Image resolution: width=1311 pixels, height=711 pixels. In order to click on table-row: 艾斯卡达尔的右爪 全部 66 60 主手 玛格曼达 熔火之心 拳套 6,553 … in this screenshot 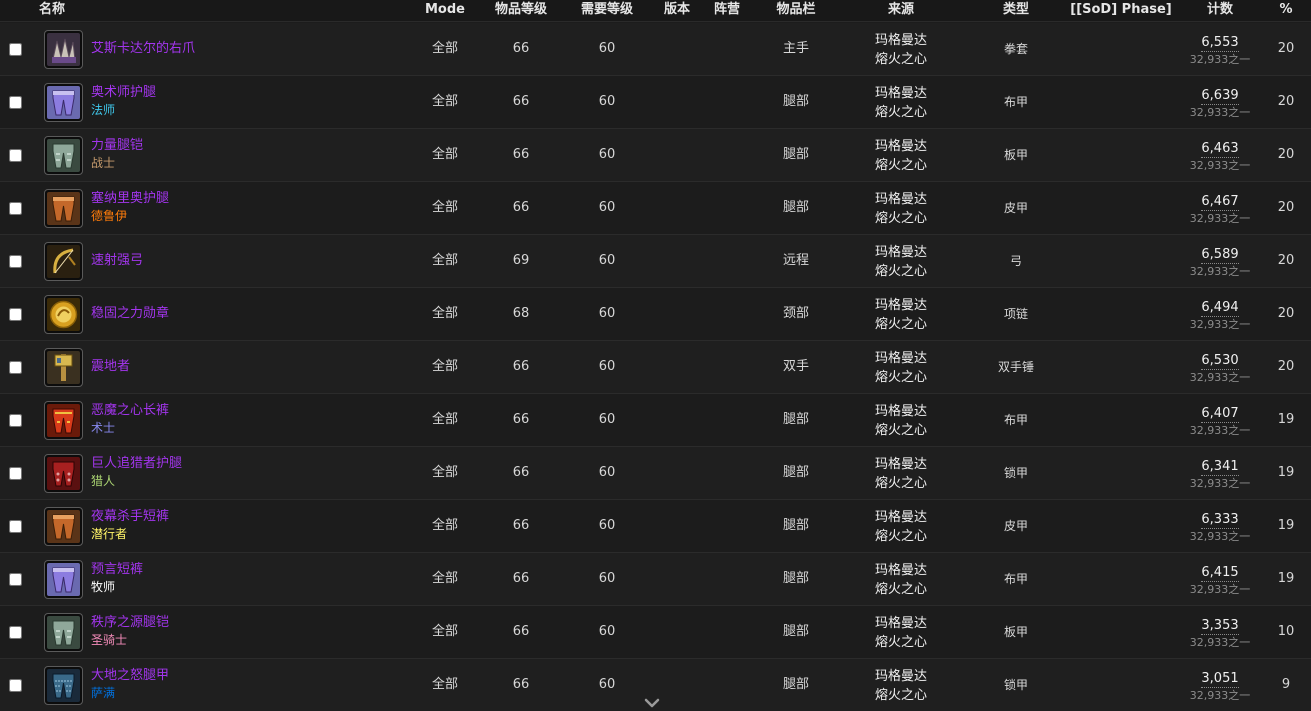, I will do `click(655, 49)`.